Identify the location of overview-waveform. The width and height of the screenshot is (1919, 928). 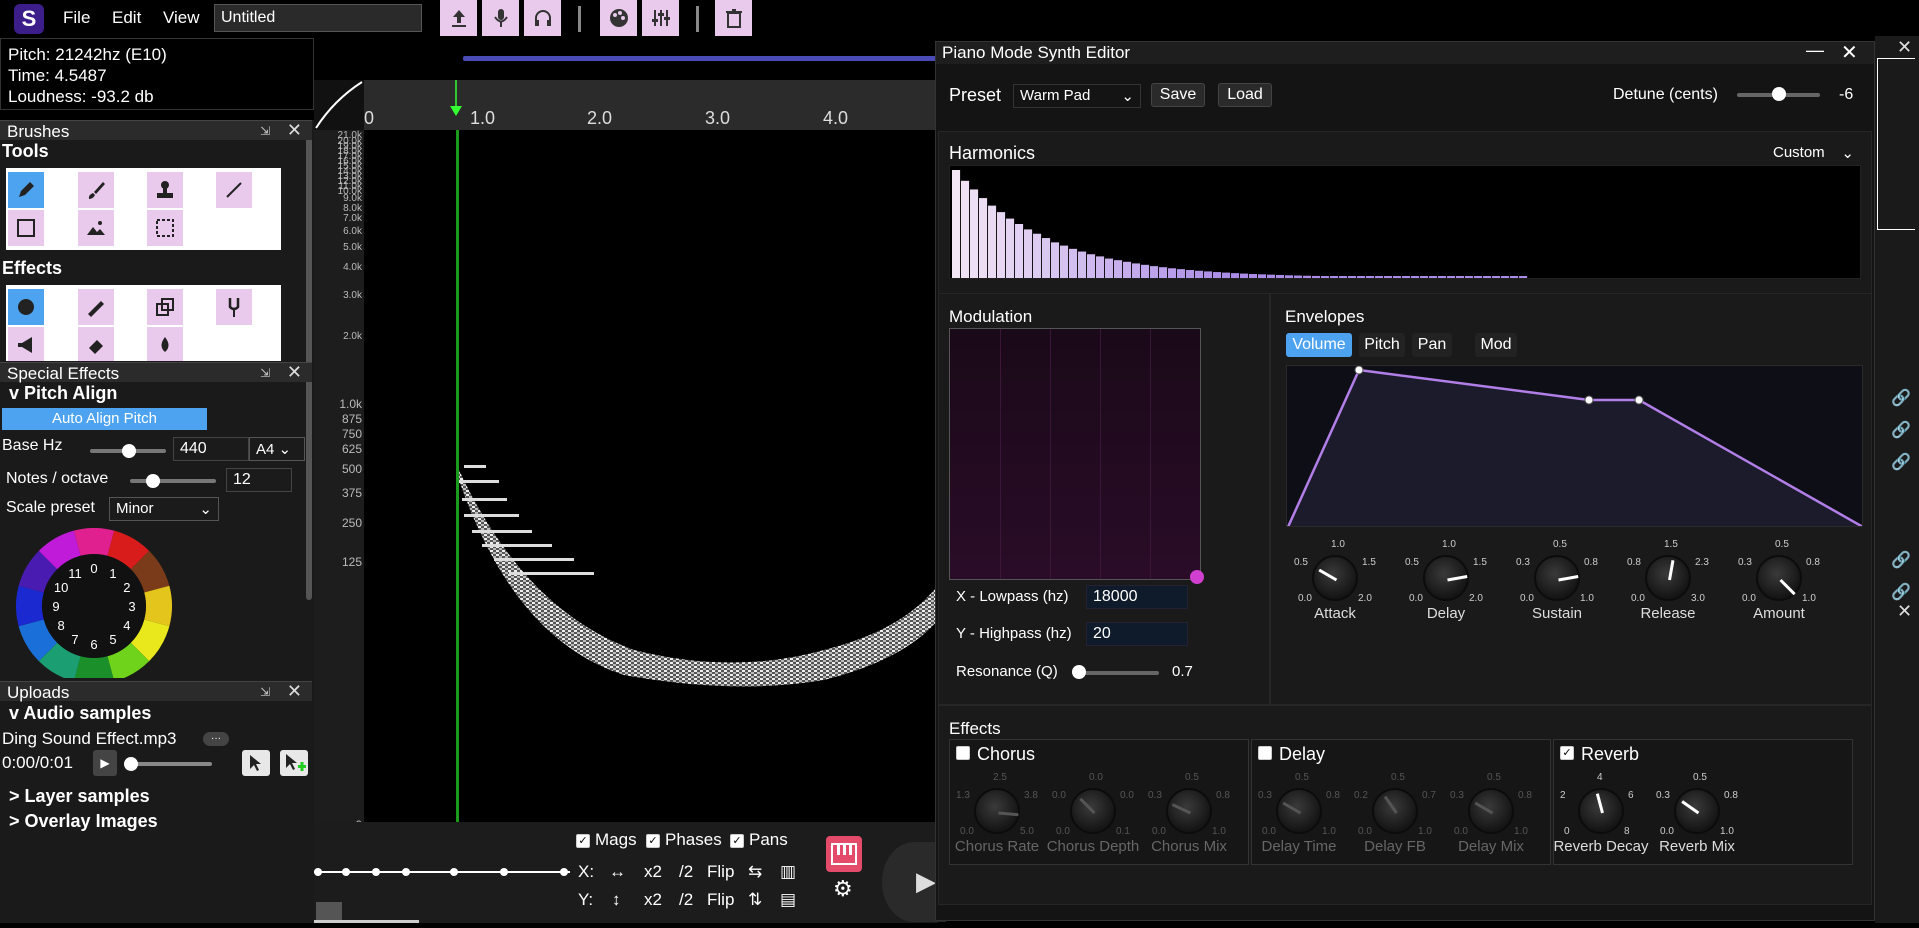
(650, 58).